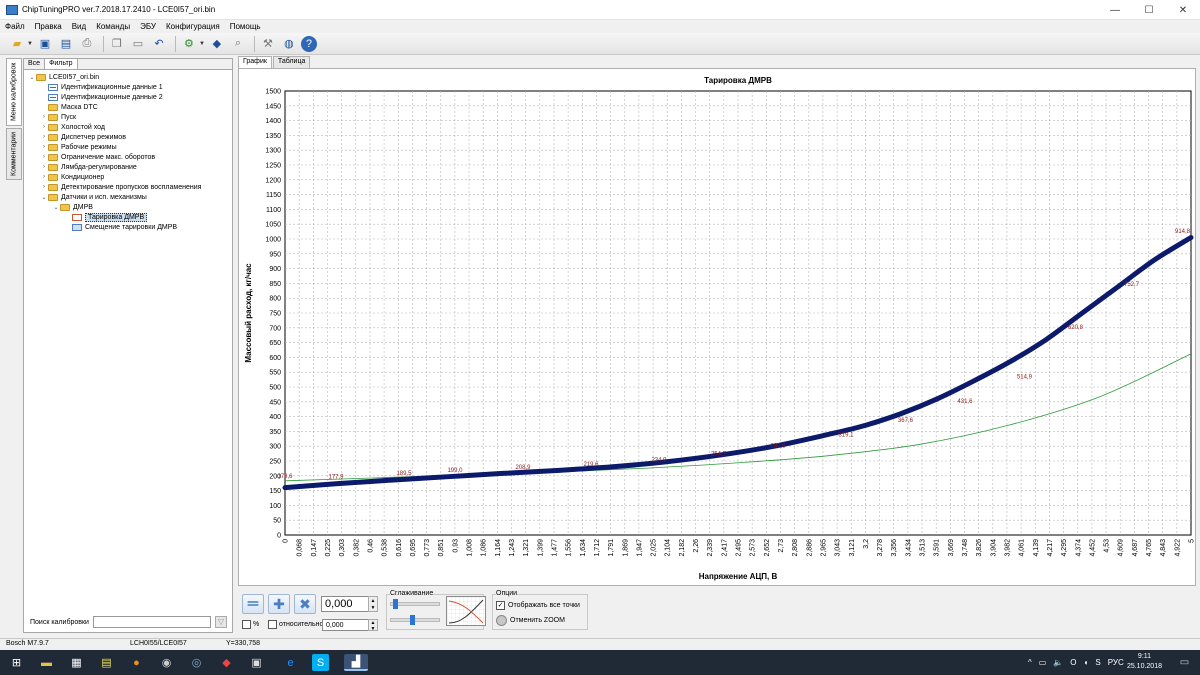 The height and width of the screenshot is (675, 1200). Describe the element at coordinates (500, 605) in the screenshot. I see `show-all-points-checkbox: ✓` at that location.